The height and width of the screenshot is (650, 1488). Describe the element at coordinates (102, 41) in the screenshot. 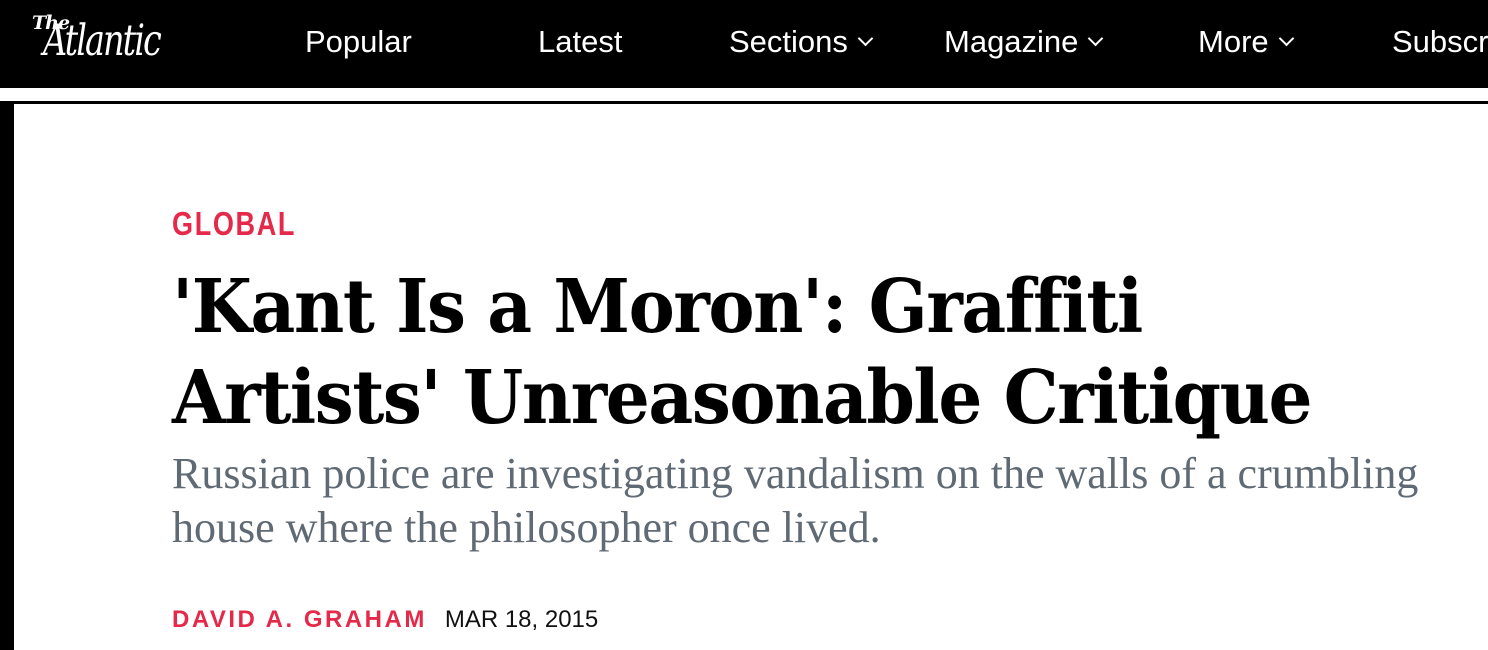

I see `logo-main-text: Atlantic` at that location.